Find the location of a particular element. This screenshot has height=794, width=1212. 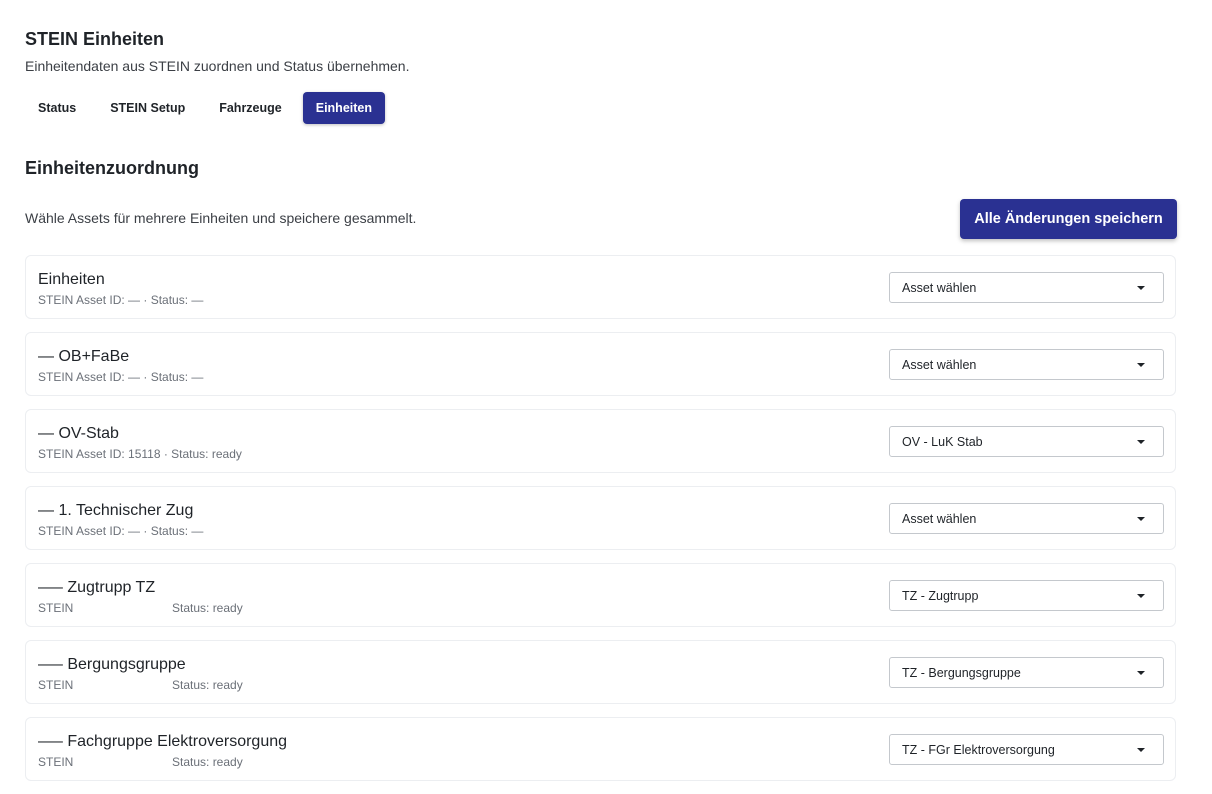

tab-status: Status is located at coordinates (57, 108).